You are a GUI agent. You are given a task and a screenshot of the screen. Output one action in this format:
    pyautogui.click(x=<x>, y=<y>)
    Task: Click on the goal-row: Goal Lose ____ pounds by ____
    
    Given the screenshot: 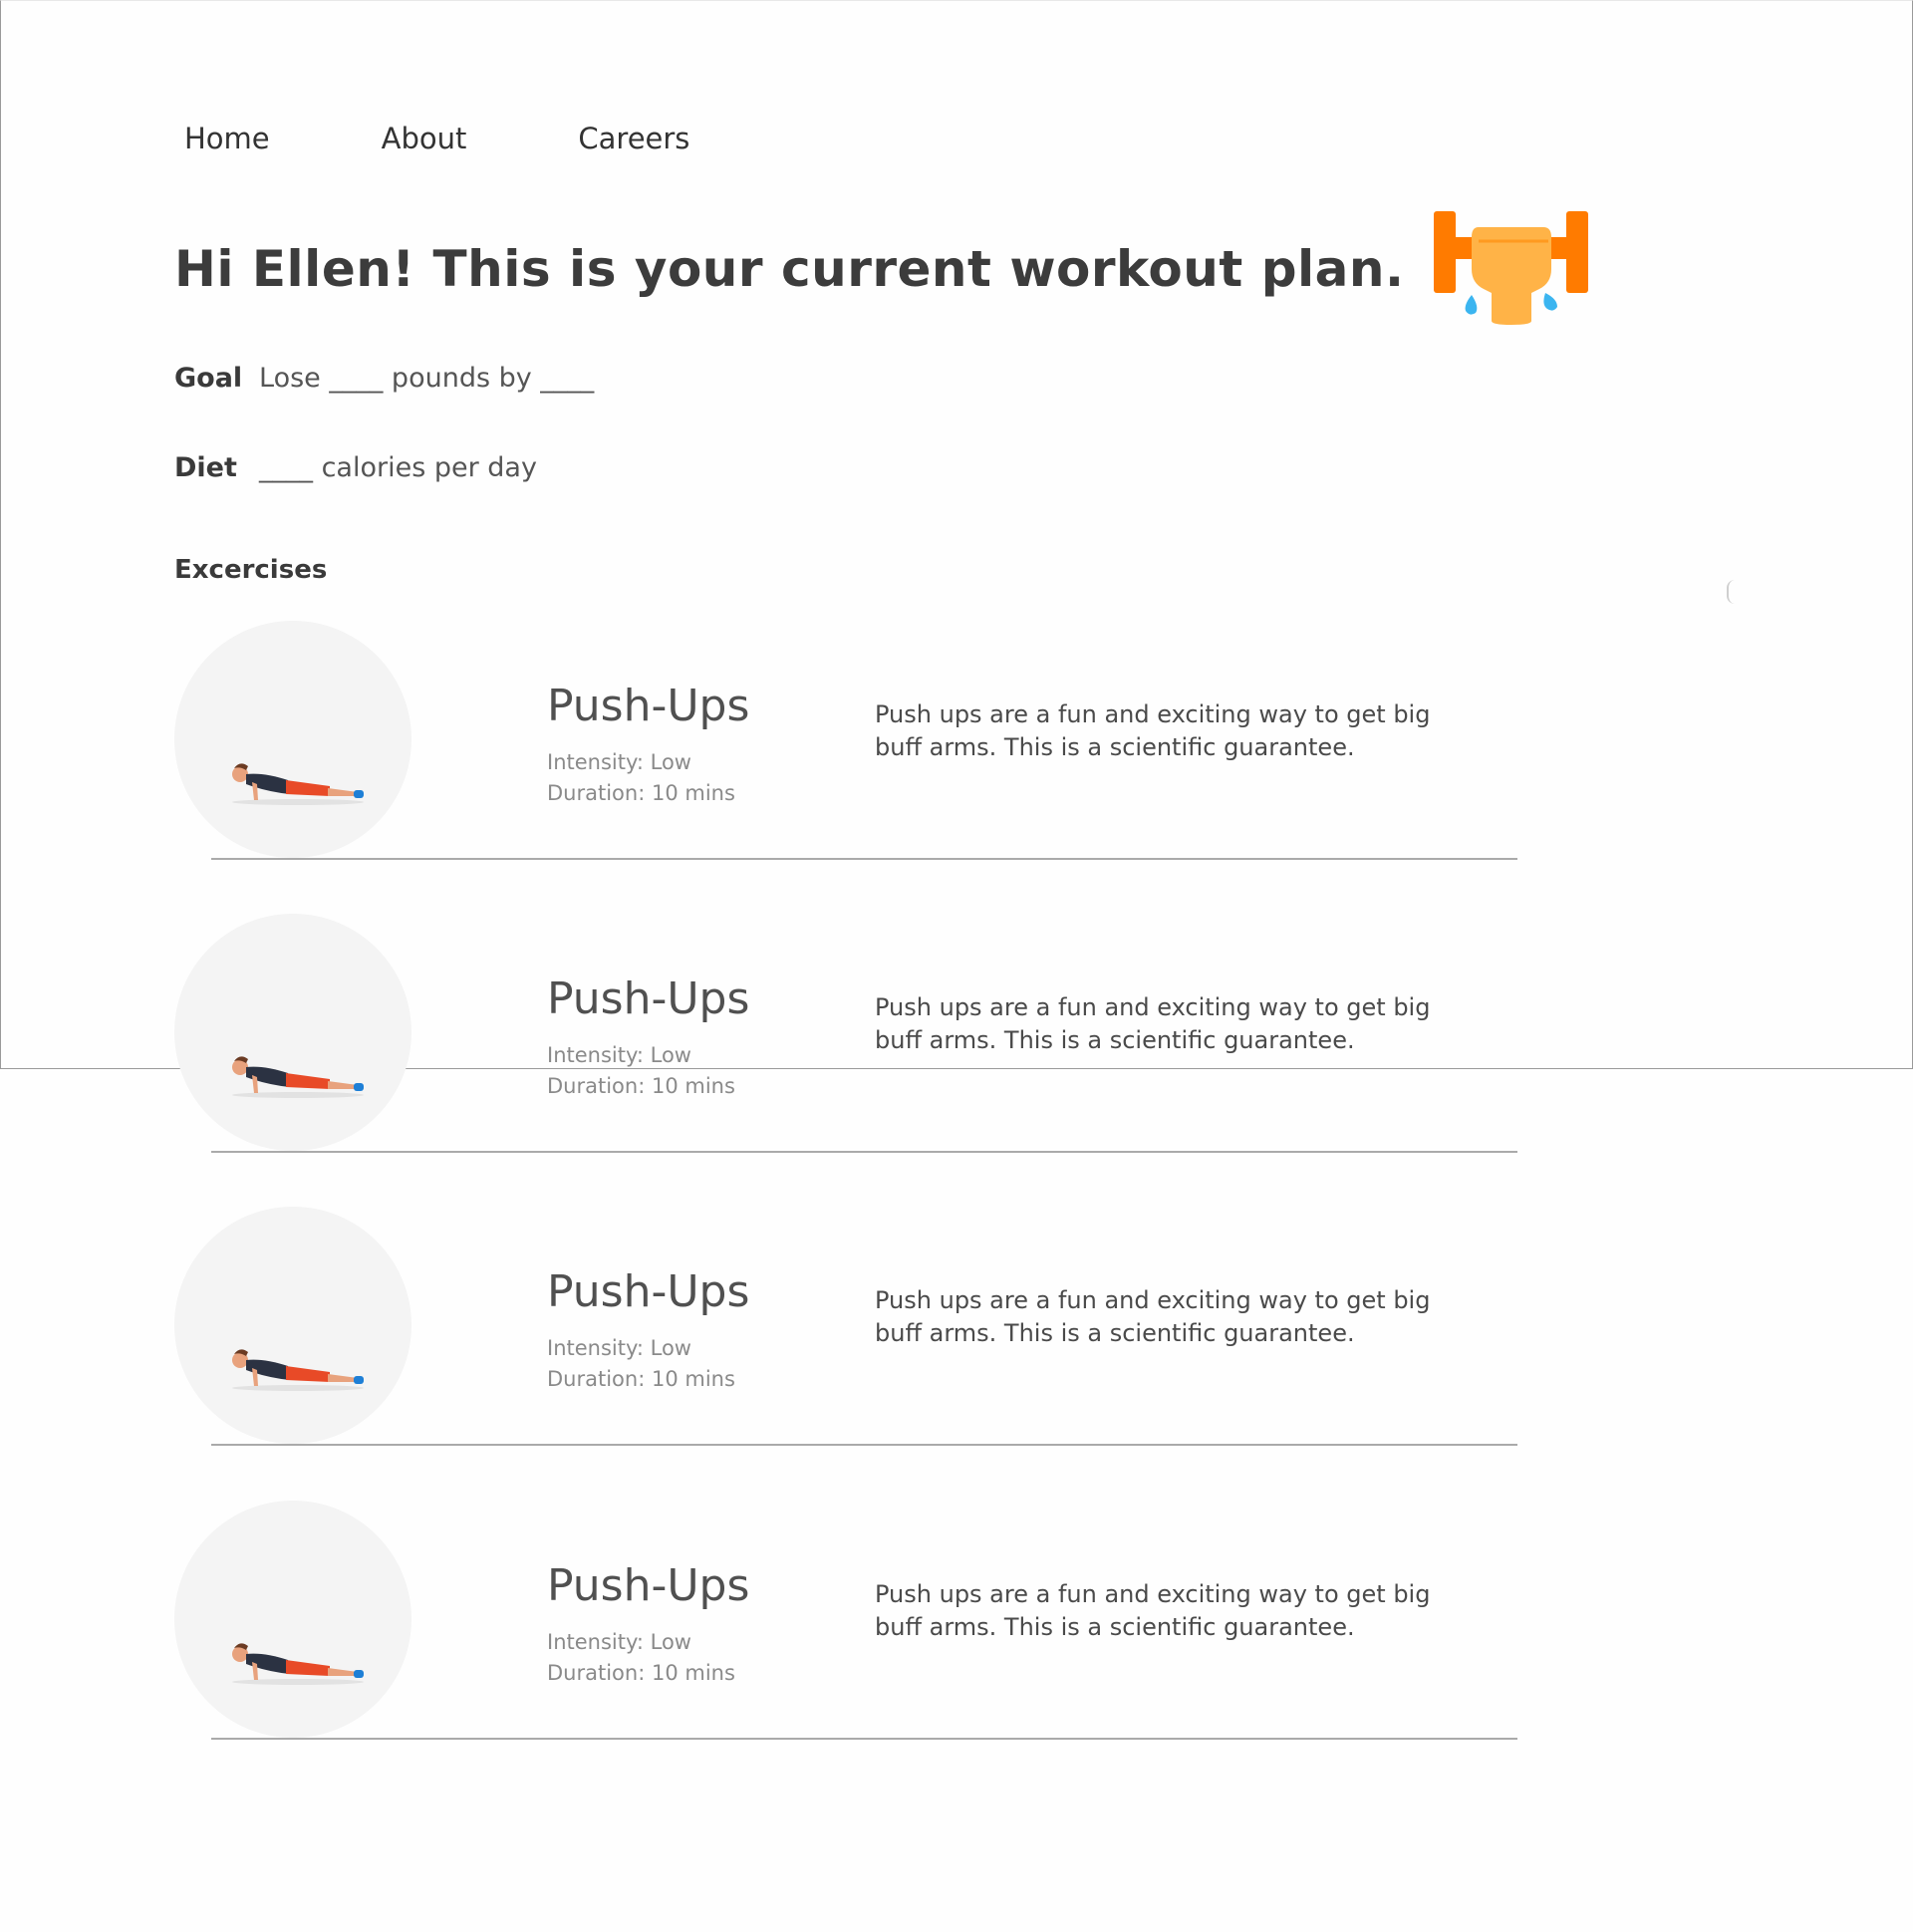 What is the action you would take?
    pyautogui.click(x=384, y=378)
    